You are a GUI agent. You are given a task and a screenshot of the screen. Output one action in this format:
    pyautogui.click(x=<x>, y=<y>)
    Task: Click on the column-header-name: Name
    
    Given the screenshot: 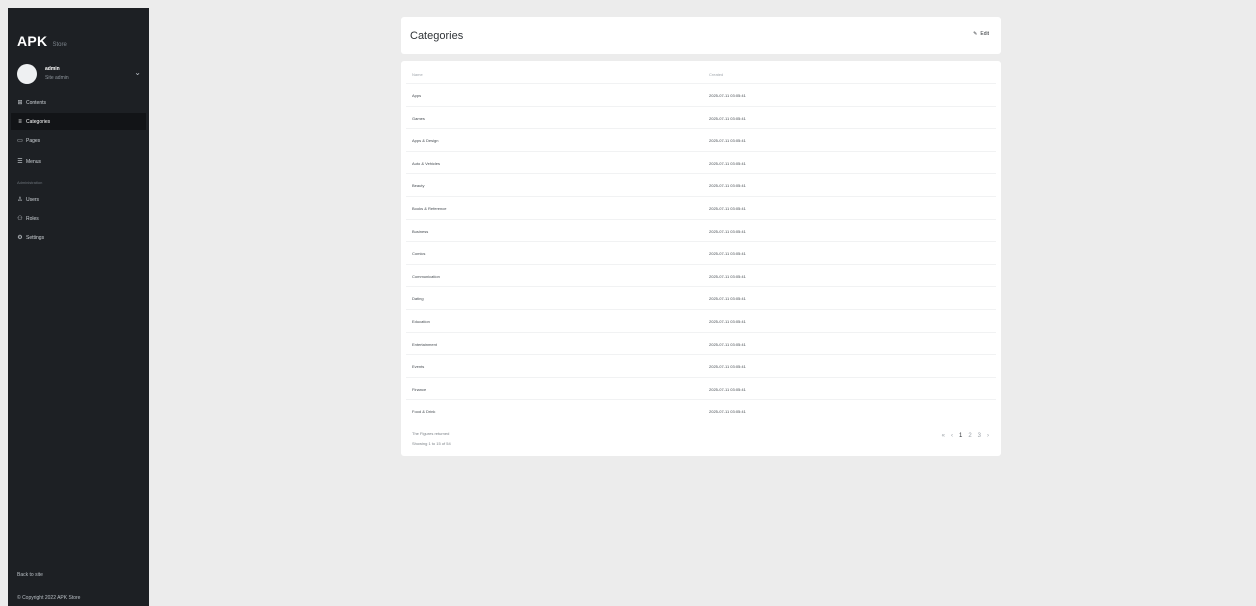 What is the action you would take?
    pyautogui.click(x=417, y=74)
    